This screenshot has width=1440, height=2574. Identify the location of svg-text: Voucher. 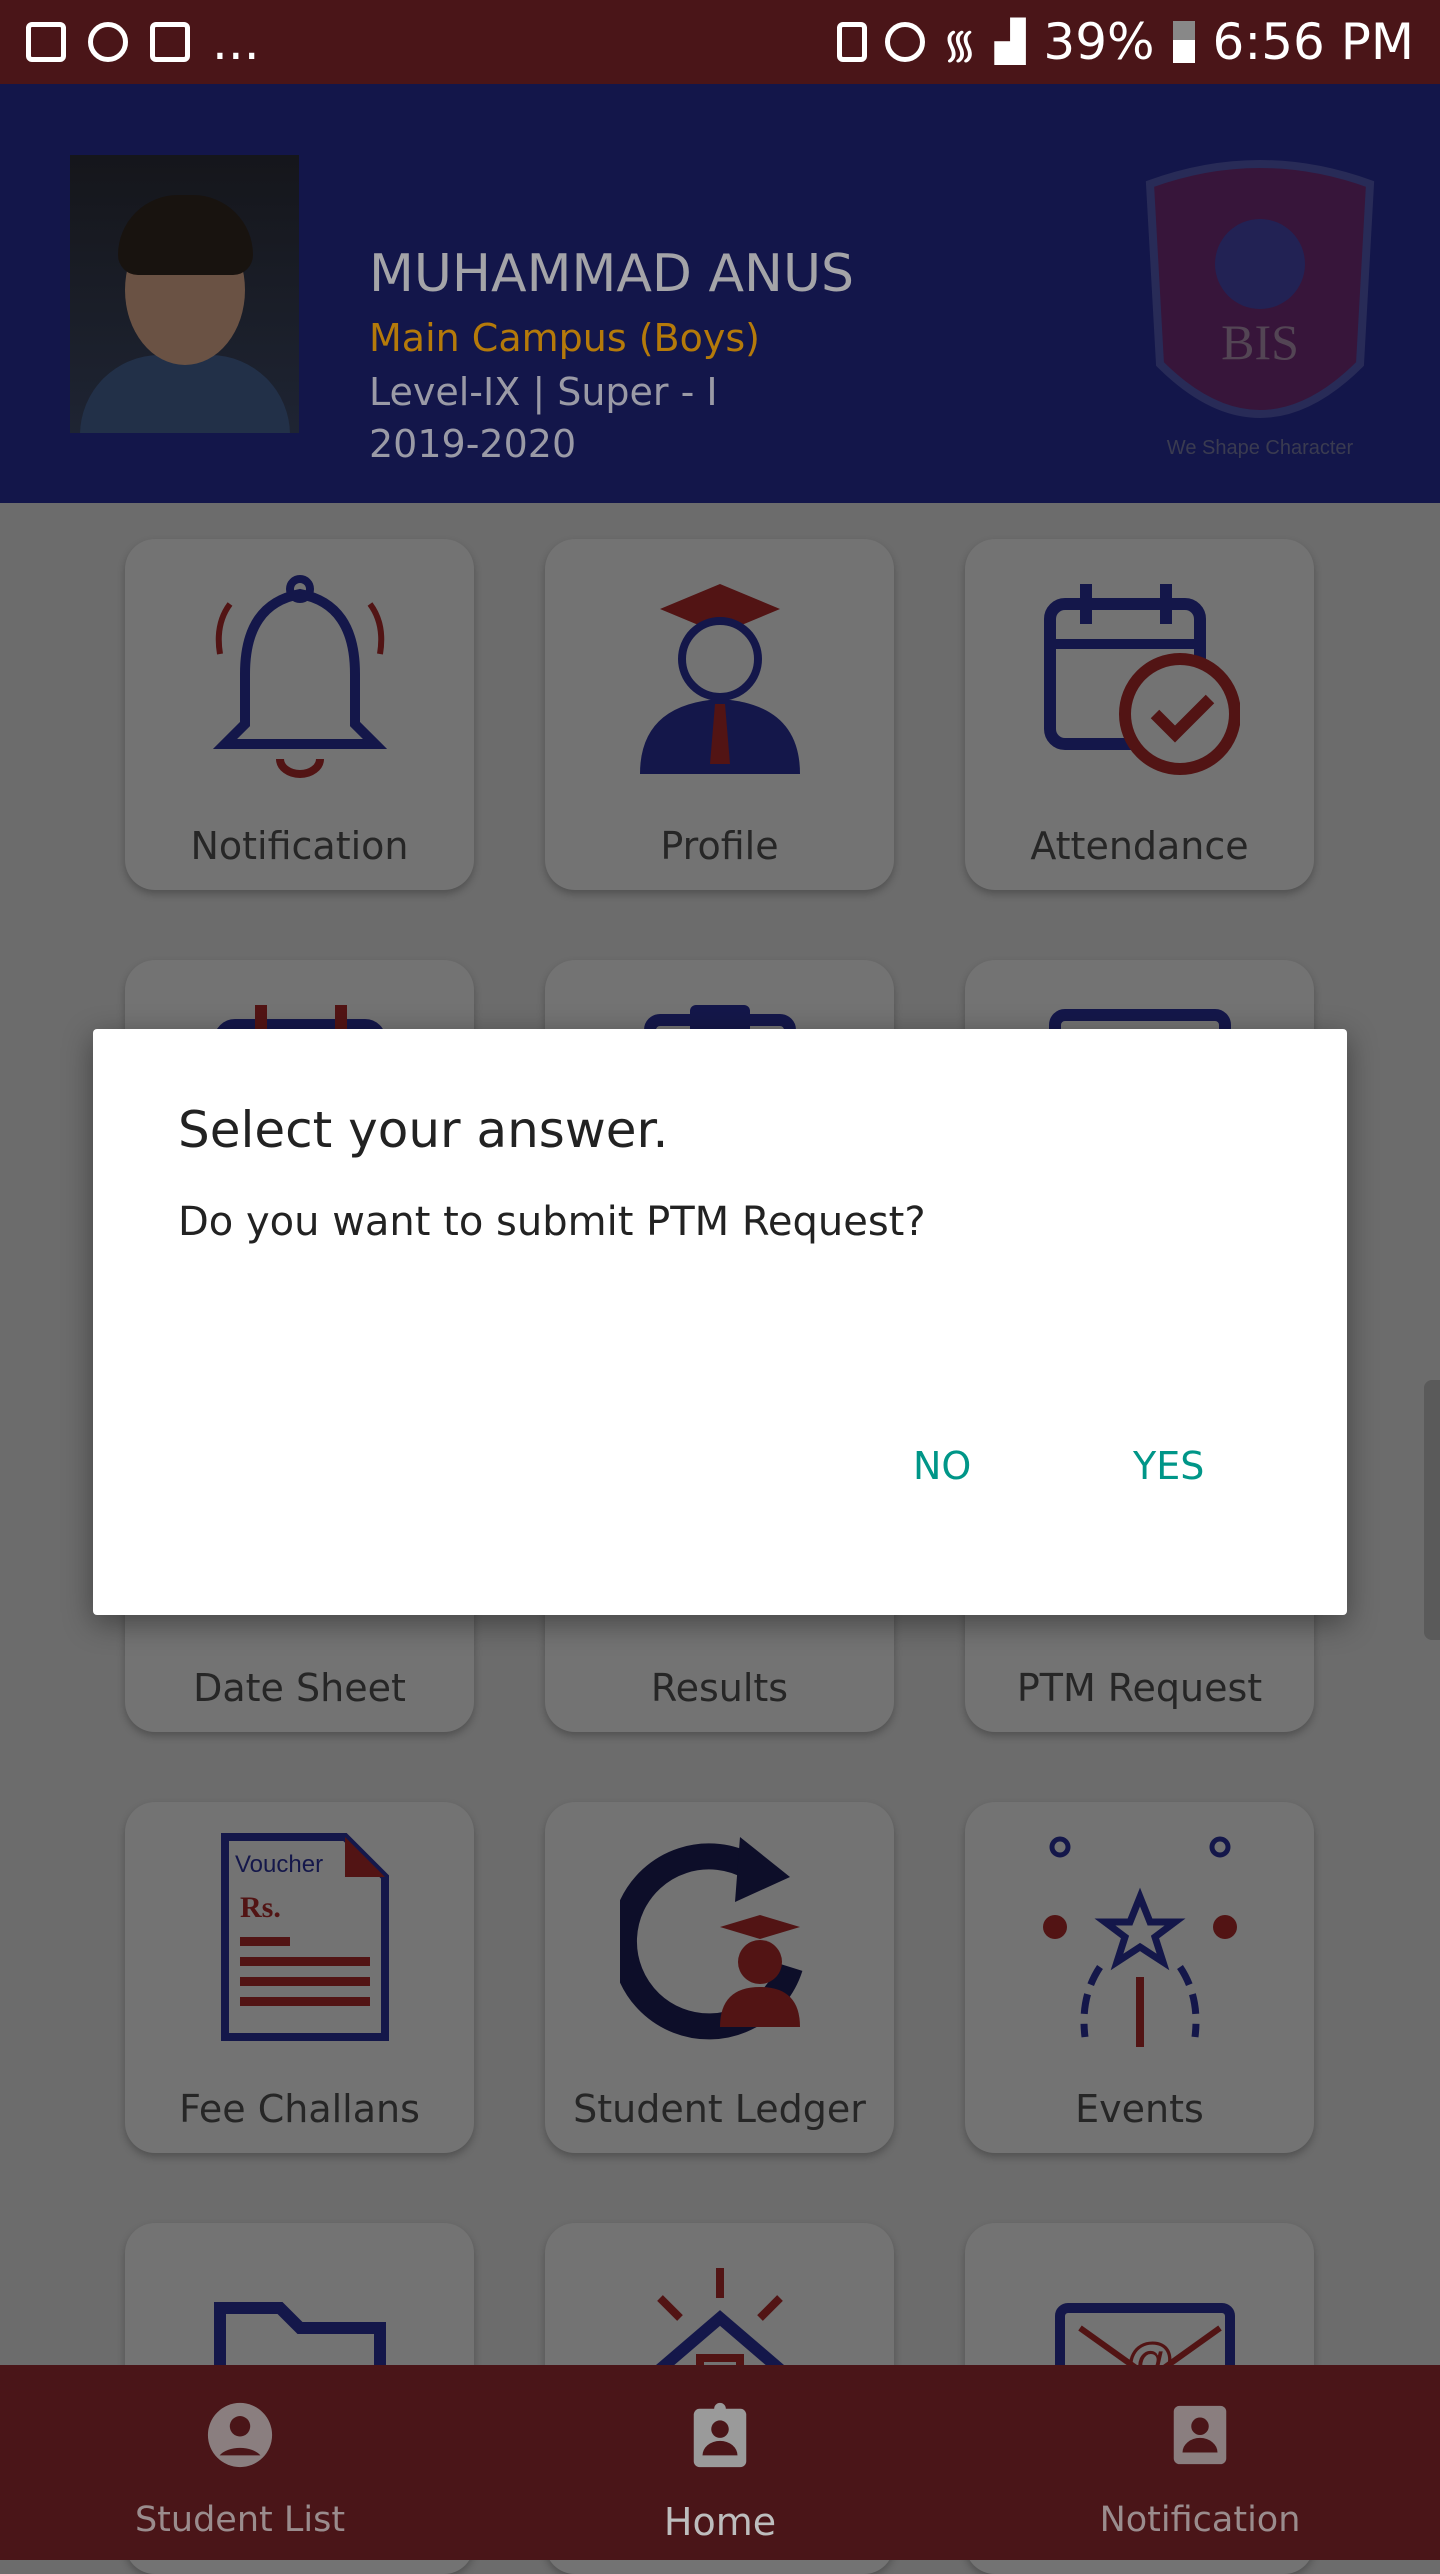
(279, 1864).